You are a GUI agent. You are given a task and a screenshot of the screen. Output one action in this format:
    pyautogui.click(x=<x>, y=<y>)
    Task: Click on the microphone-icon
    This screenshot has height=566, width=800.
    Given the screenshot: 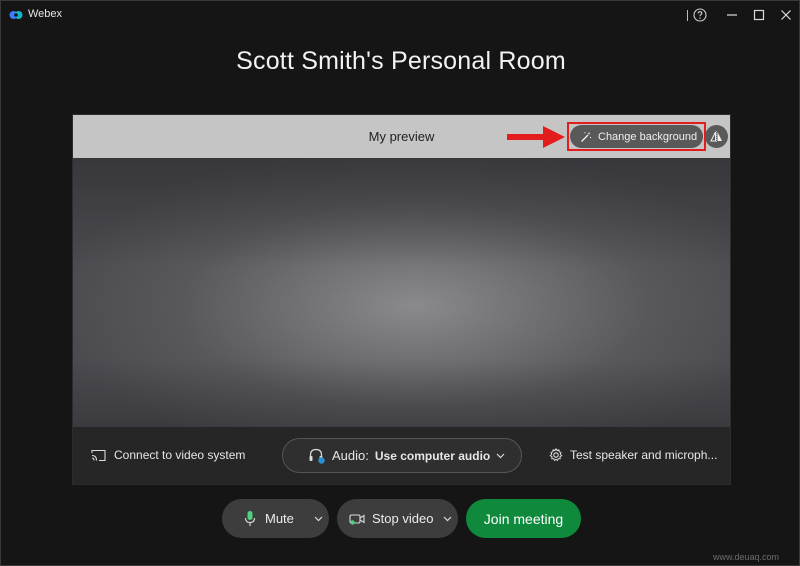 What is the action you would take?
    pyautogui.click(x=250, y=518)
    